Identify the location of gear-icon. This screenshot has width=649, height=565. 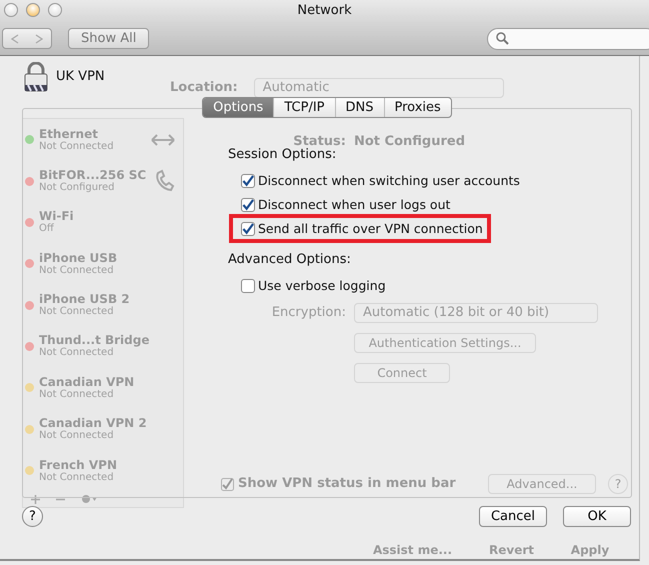
(89, 499).